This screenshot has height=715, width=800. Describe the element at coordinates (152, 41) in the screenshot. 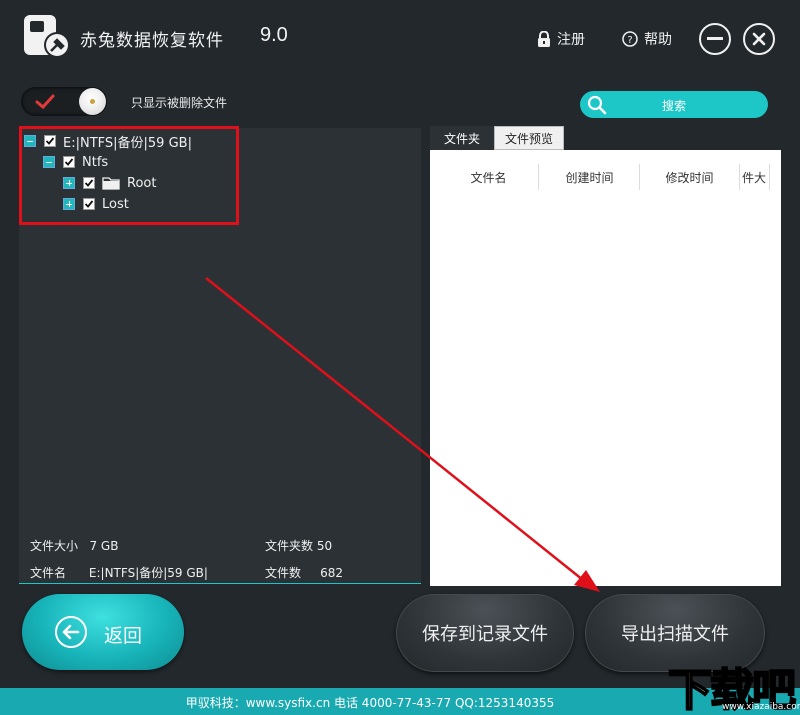

I see `app-title: 赤兔数据恢复软件` at that location.